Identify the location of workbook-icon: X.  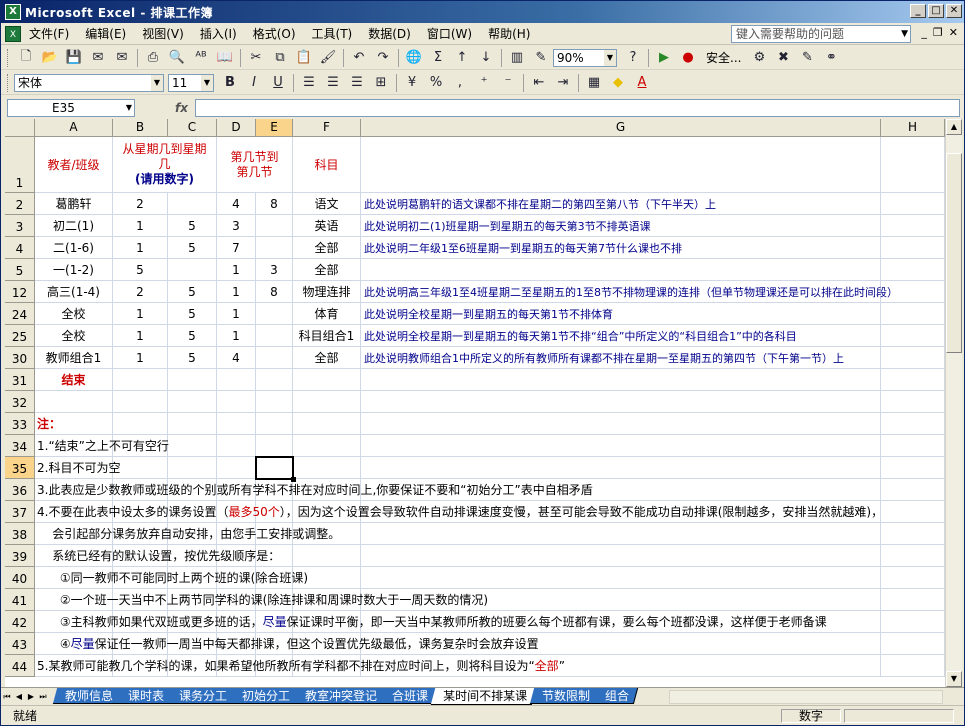
(13, 33).